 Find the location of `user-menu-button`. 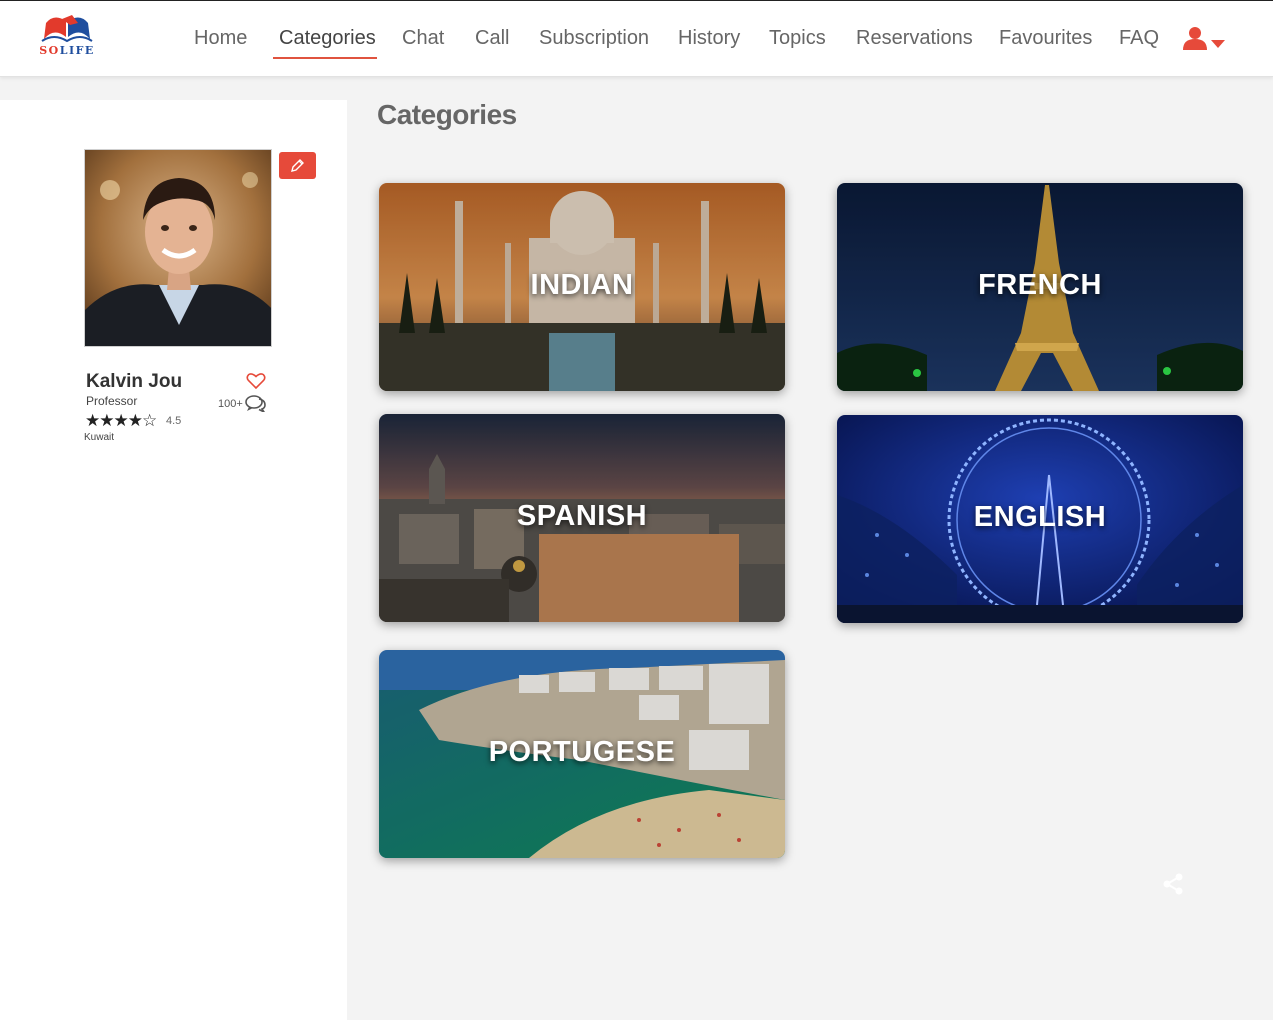

user-menu-button is located at coordinates (1206, 39).